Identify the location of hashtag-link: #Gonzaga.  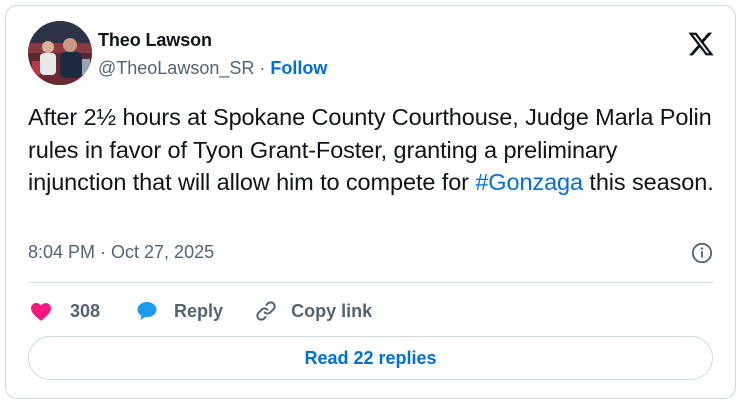
(529, 182).